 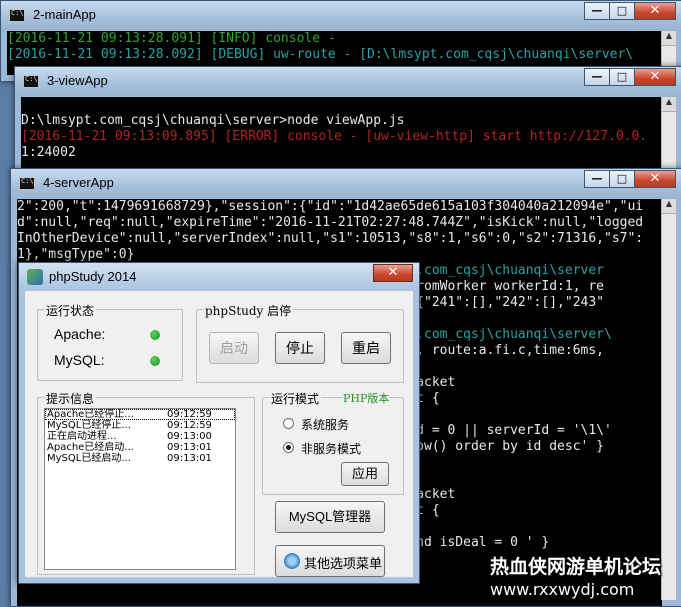 What do you see at coordinates (331, 449) in the screenshot?
I see `non-service-mode-label: 非服务模式` at bounding box center [331, 449].